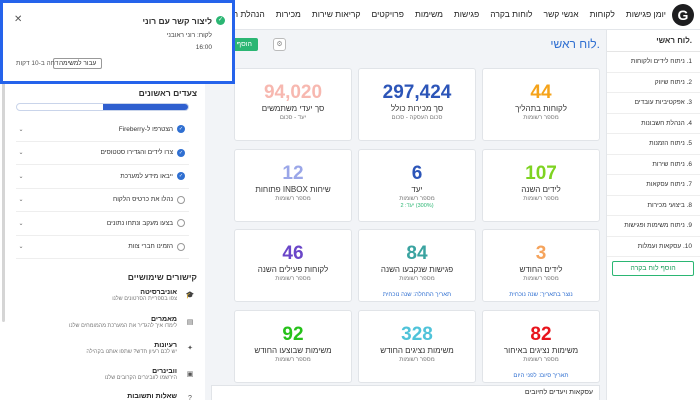 The height and width of the screenshot is (400, 700). I want to click on kpi-label: משימות נציגים החודש, so click(417, 350).